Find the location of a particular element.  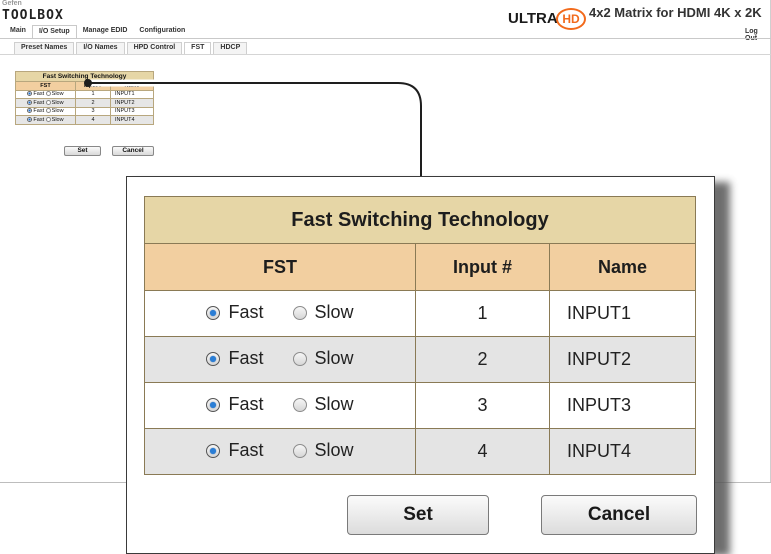

mini-input-num: 4 is located at coordinates (93, 120).